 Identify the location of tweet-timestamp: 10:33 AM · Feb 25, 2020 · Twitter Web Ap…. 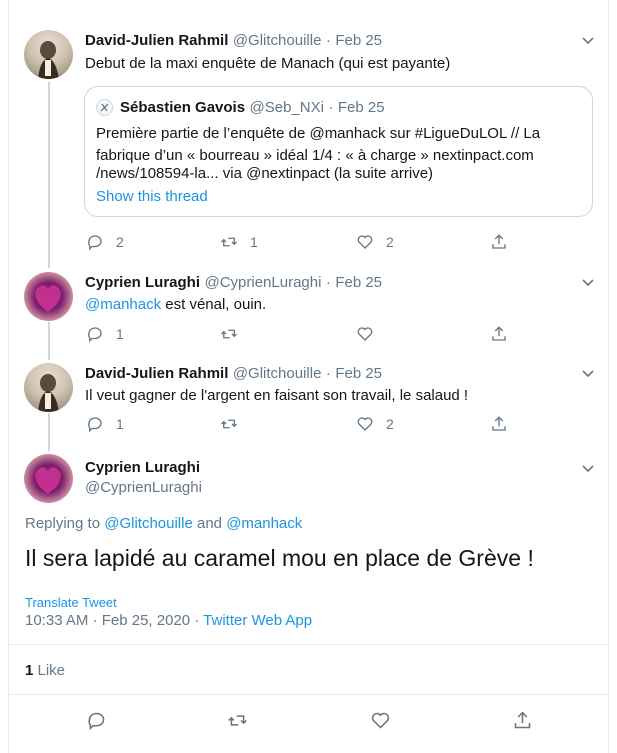
(168, 620).